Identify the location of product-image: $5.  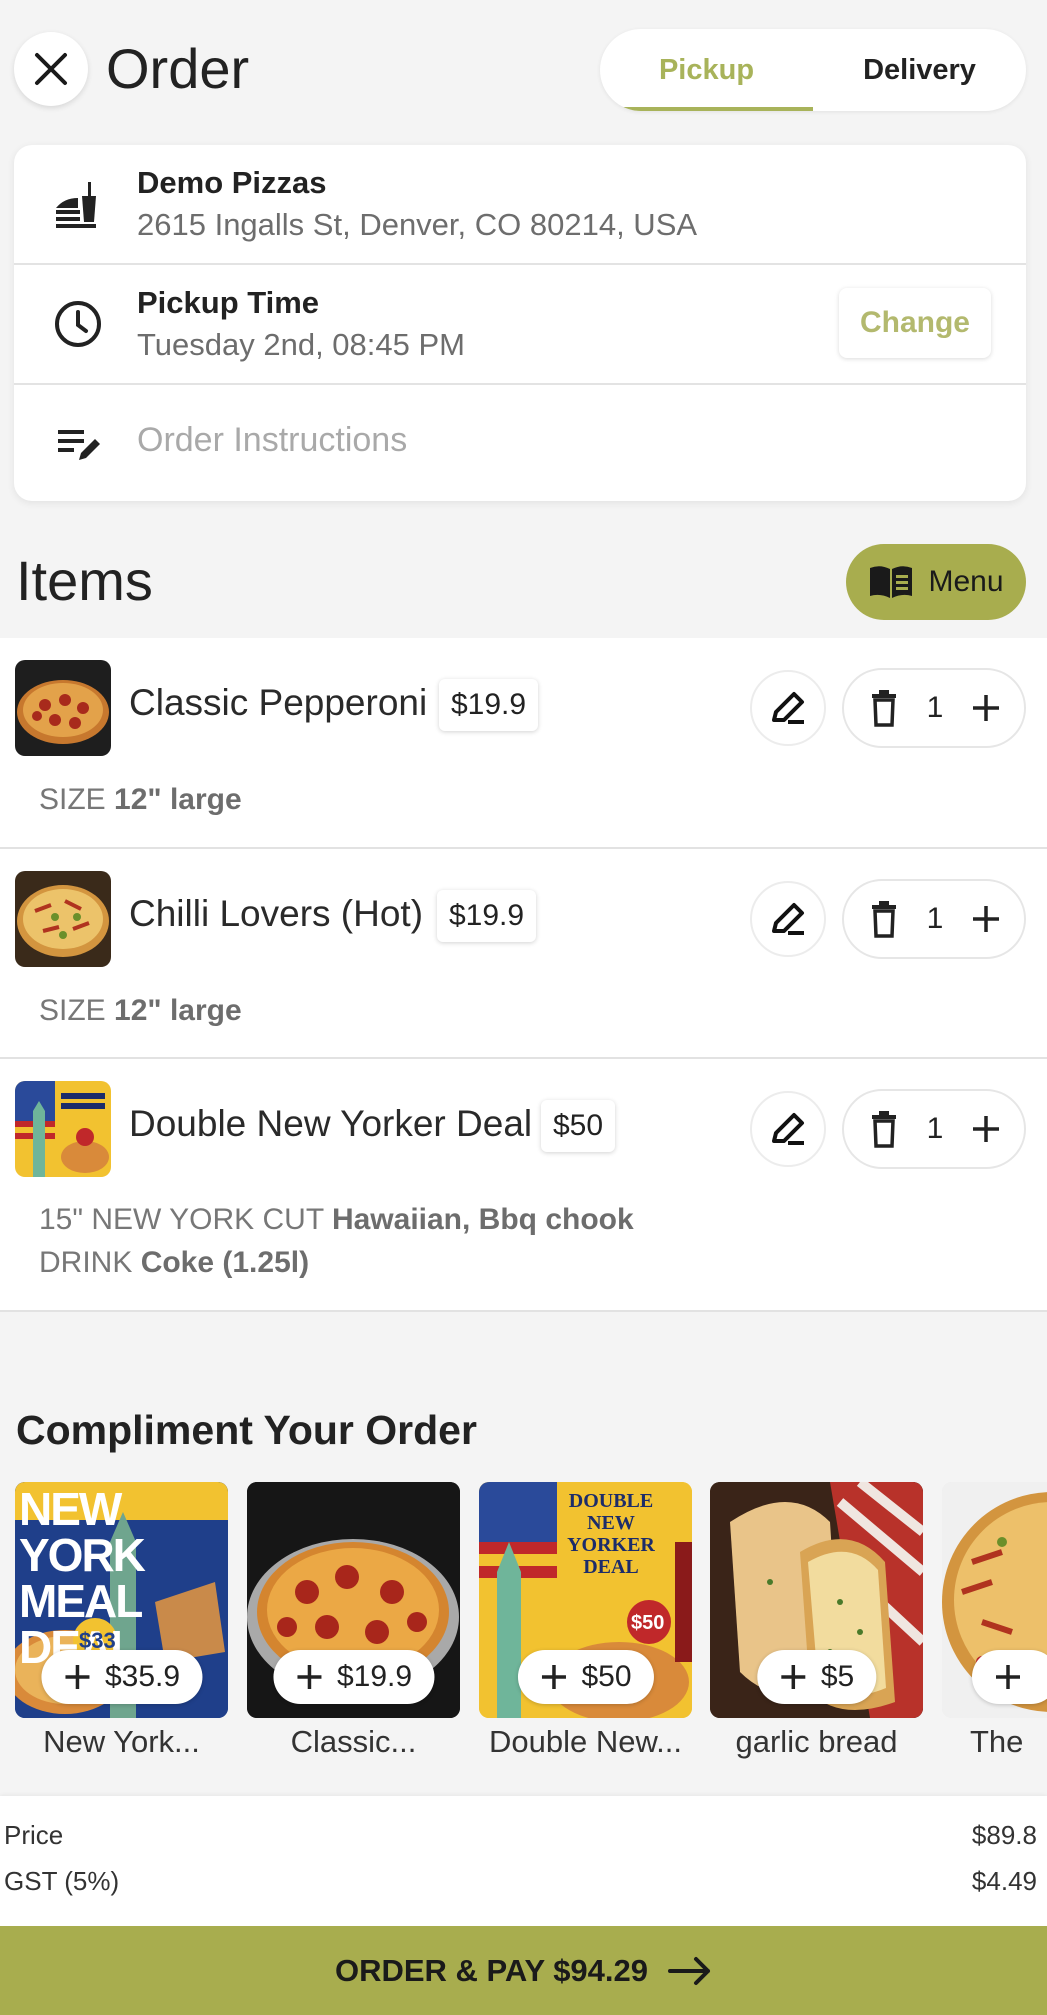
(816, 1600).